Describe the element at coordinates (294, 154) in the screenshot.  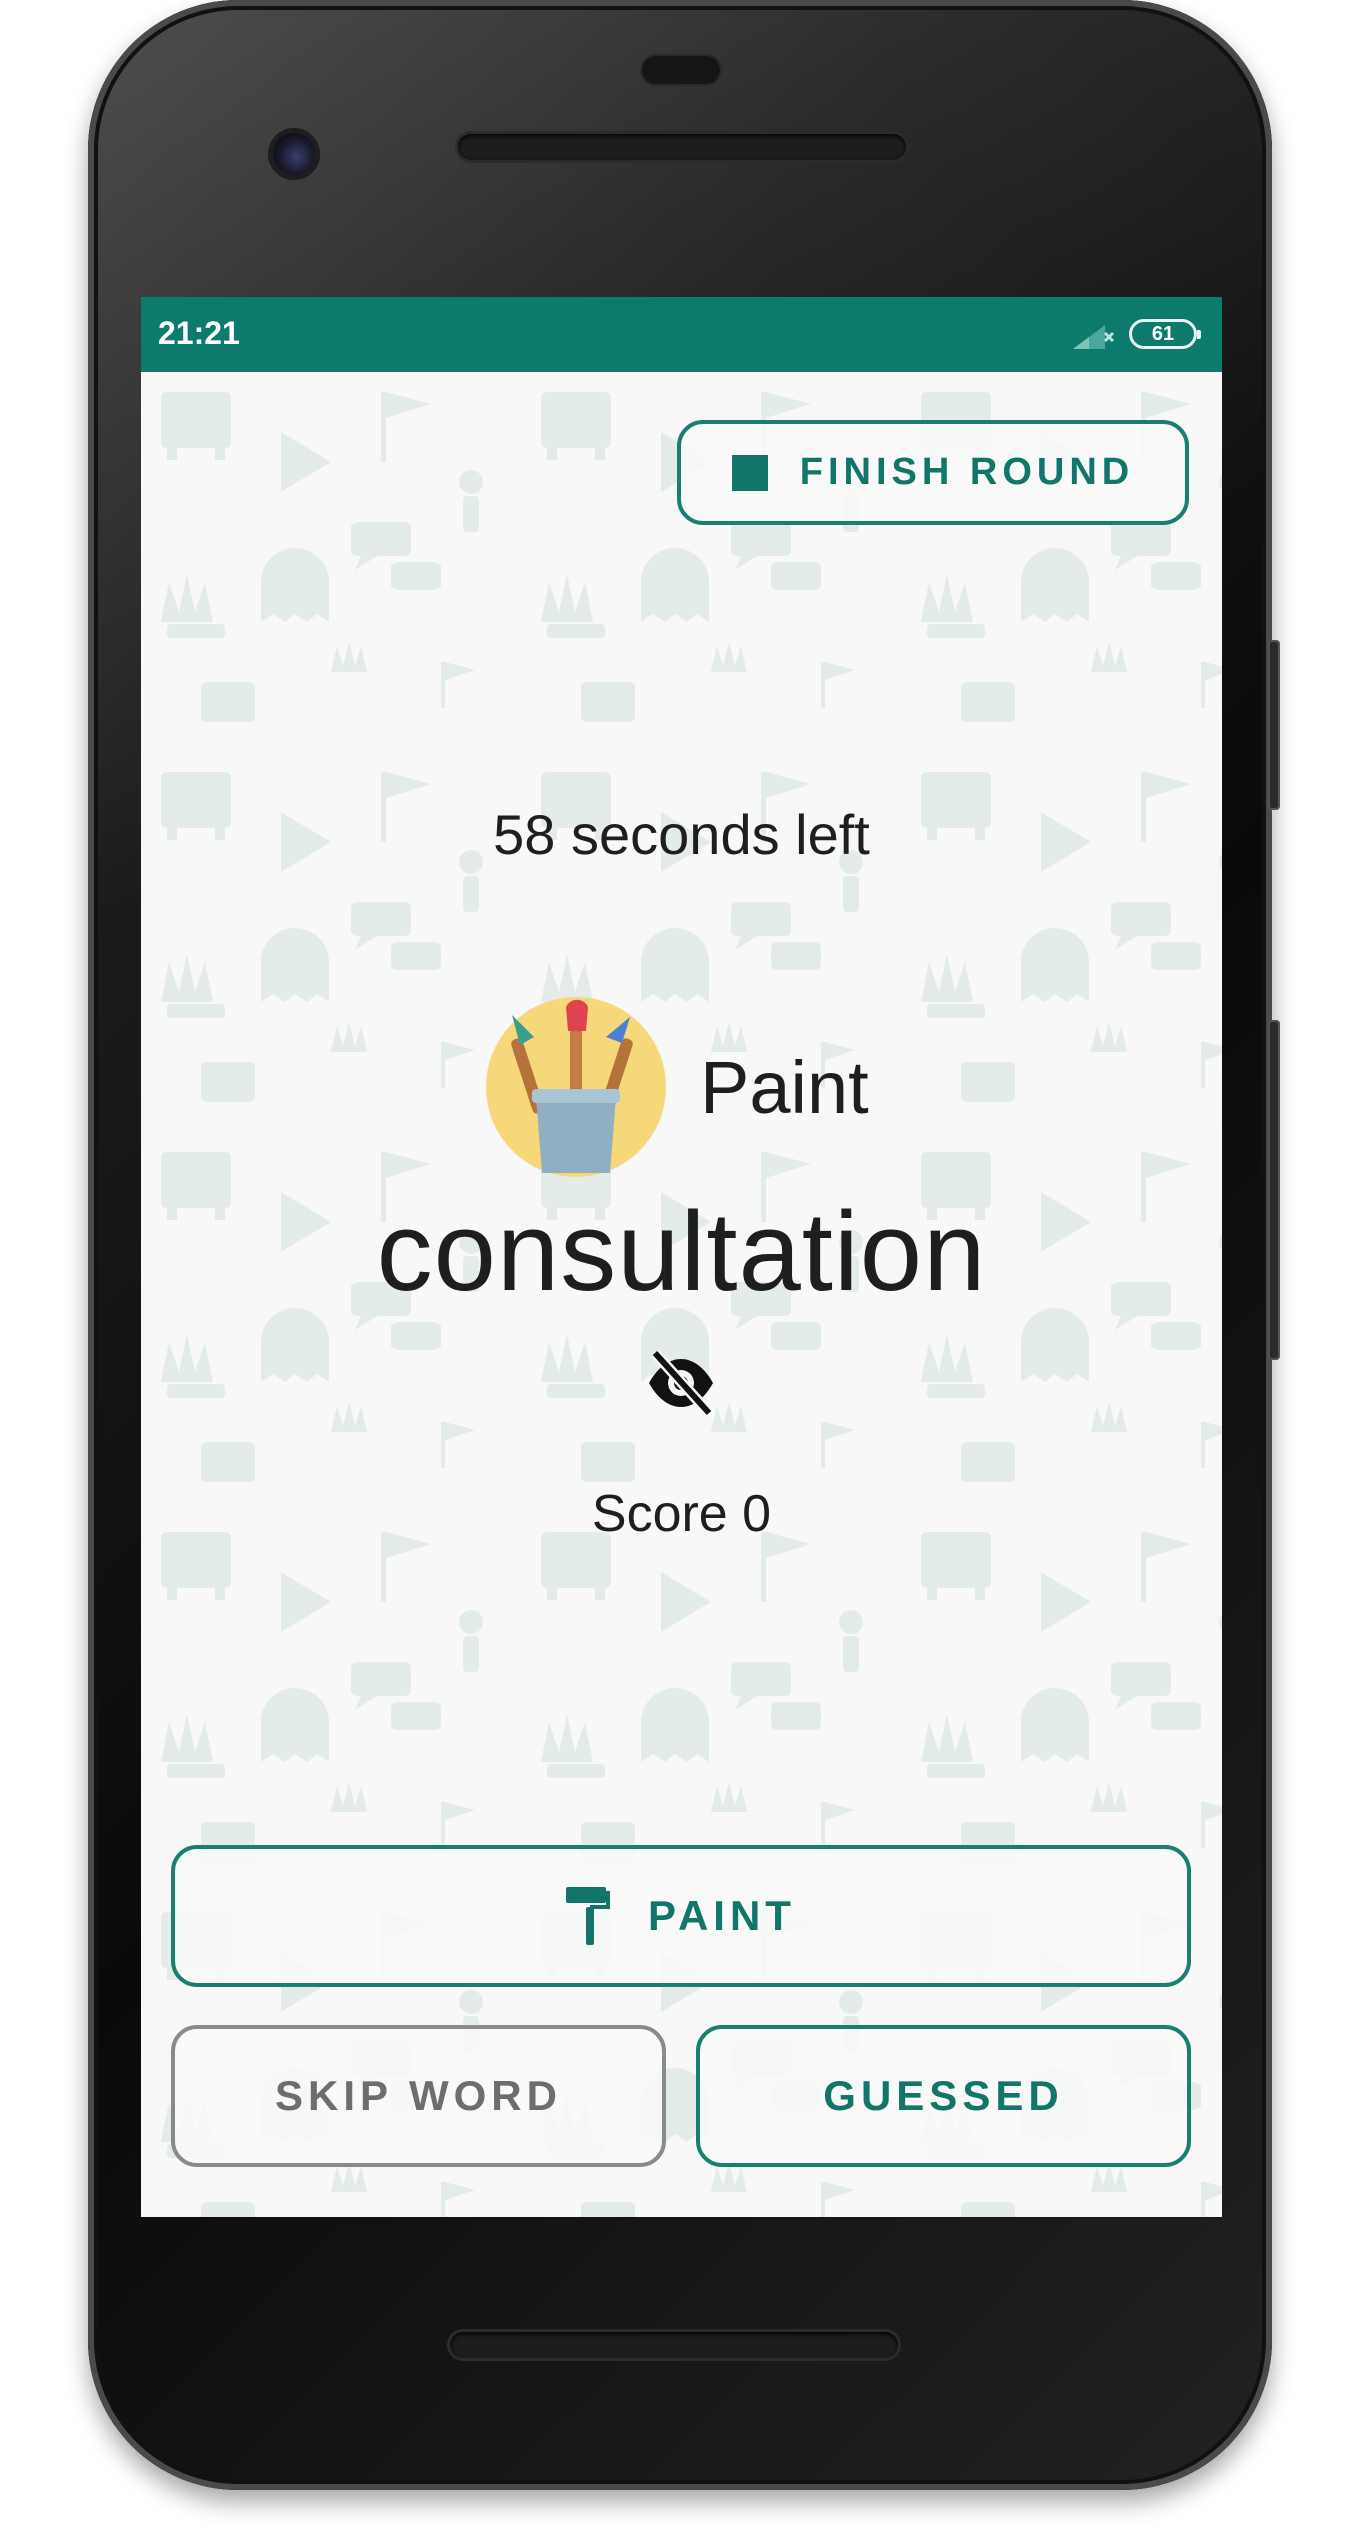
I see `front-camera` at that location.